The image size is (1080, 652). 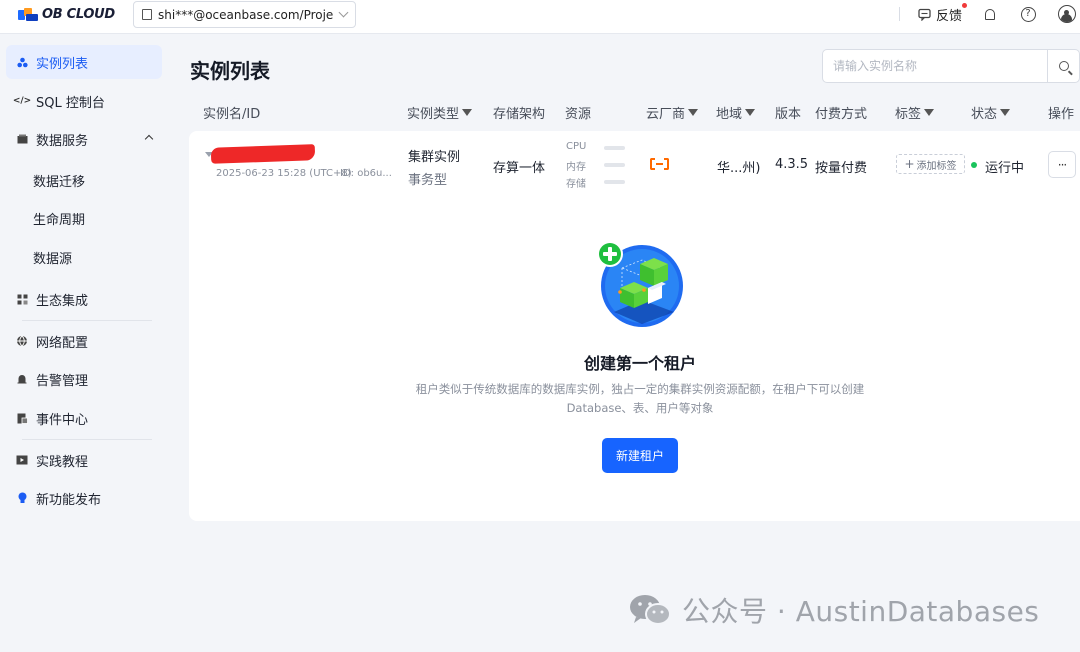 What do you see at coordinates (22, 341) in the screenshot?
I see `globe-icon` at bounding box center [22, 341].